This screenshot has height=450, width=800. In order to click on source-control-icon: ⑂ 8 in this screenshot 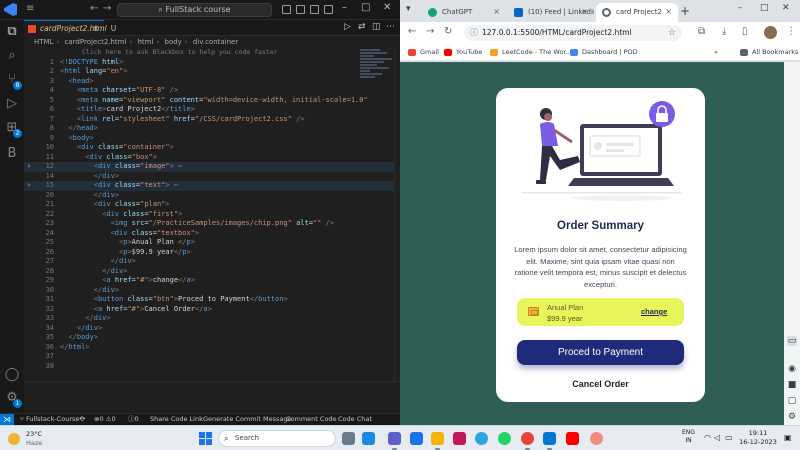, I will do `click(13, 81)`.